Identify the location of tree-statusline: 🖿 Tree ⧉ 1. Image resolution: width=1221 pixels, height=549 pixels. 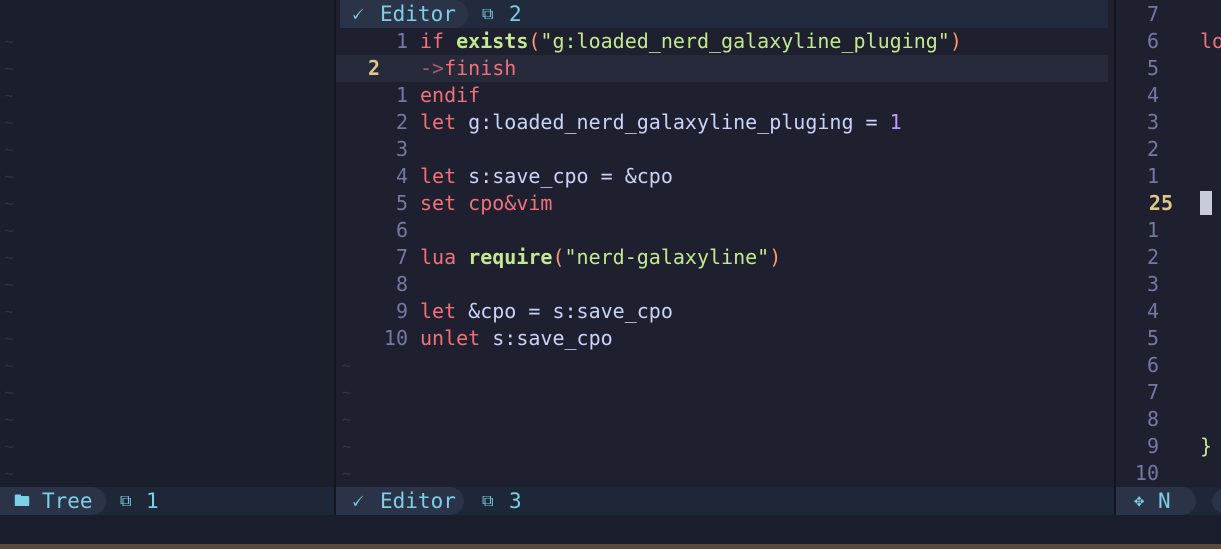
(167, 501).